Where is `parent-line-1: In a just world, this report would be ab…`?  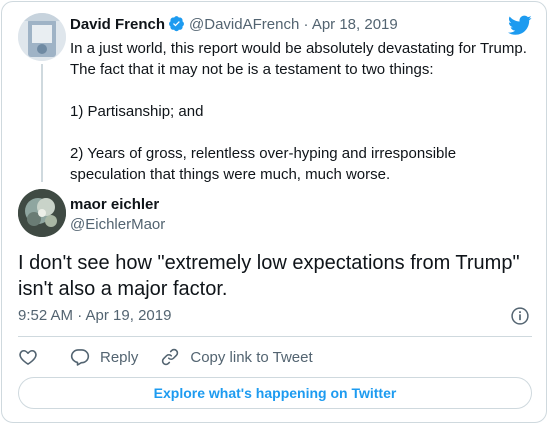 parent-line-1: In a just world, this report would be ab… is located at coordinates (298, 48).